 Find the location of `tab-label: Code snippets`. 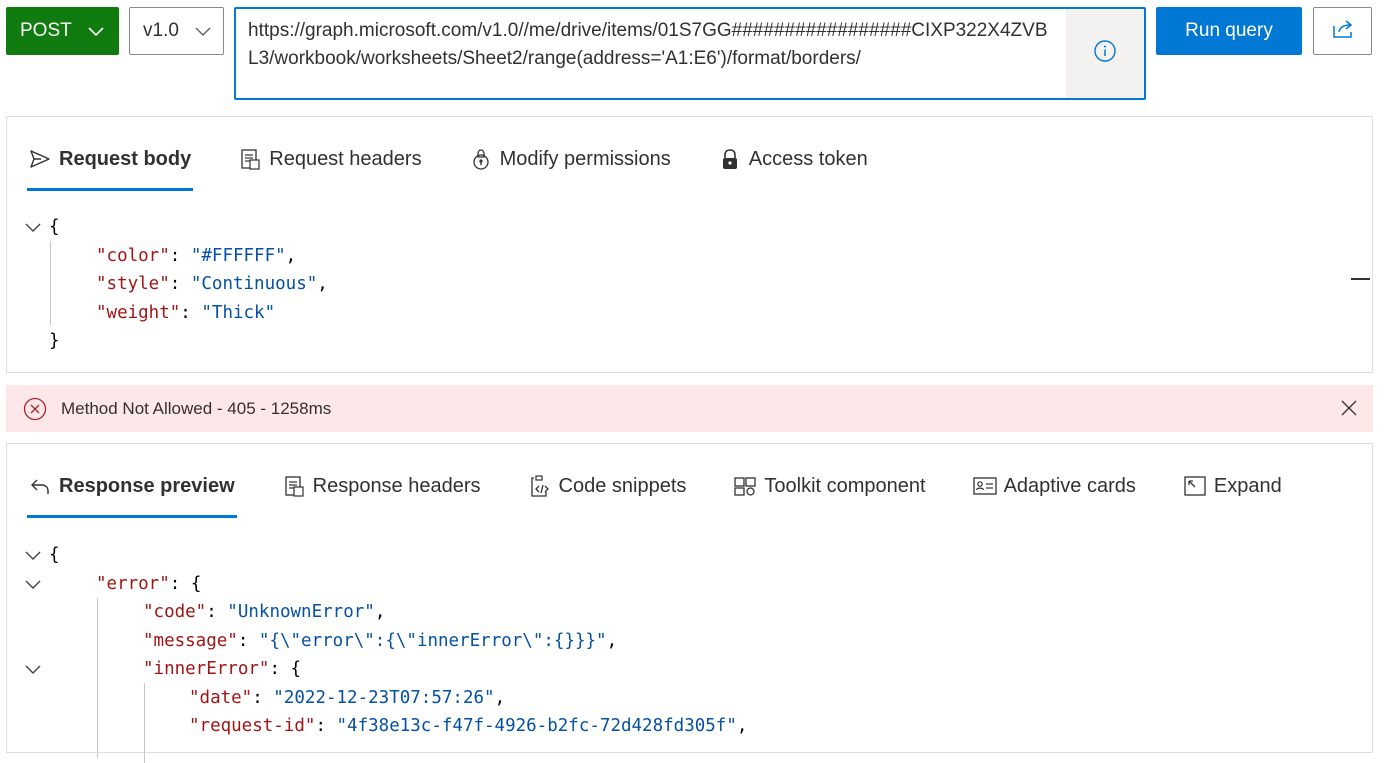

tab-label: Code snippets is located at coordinates (622, 485).